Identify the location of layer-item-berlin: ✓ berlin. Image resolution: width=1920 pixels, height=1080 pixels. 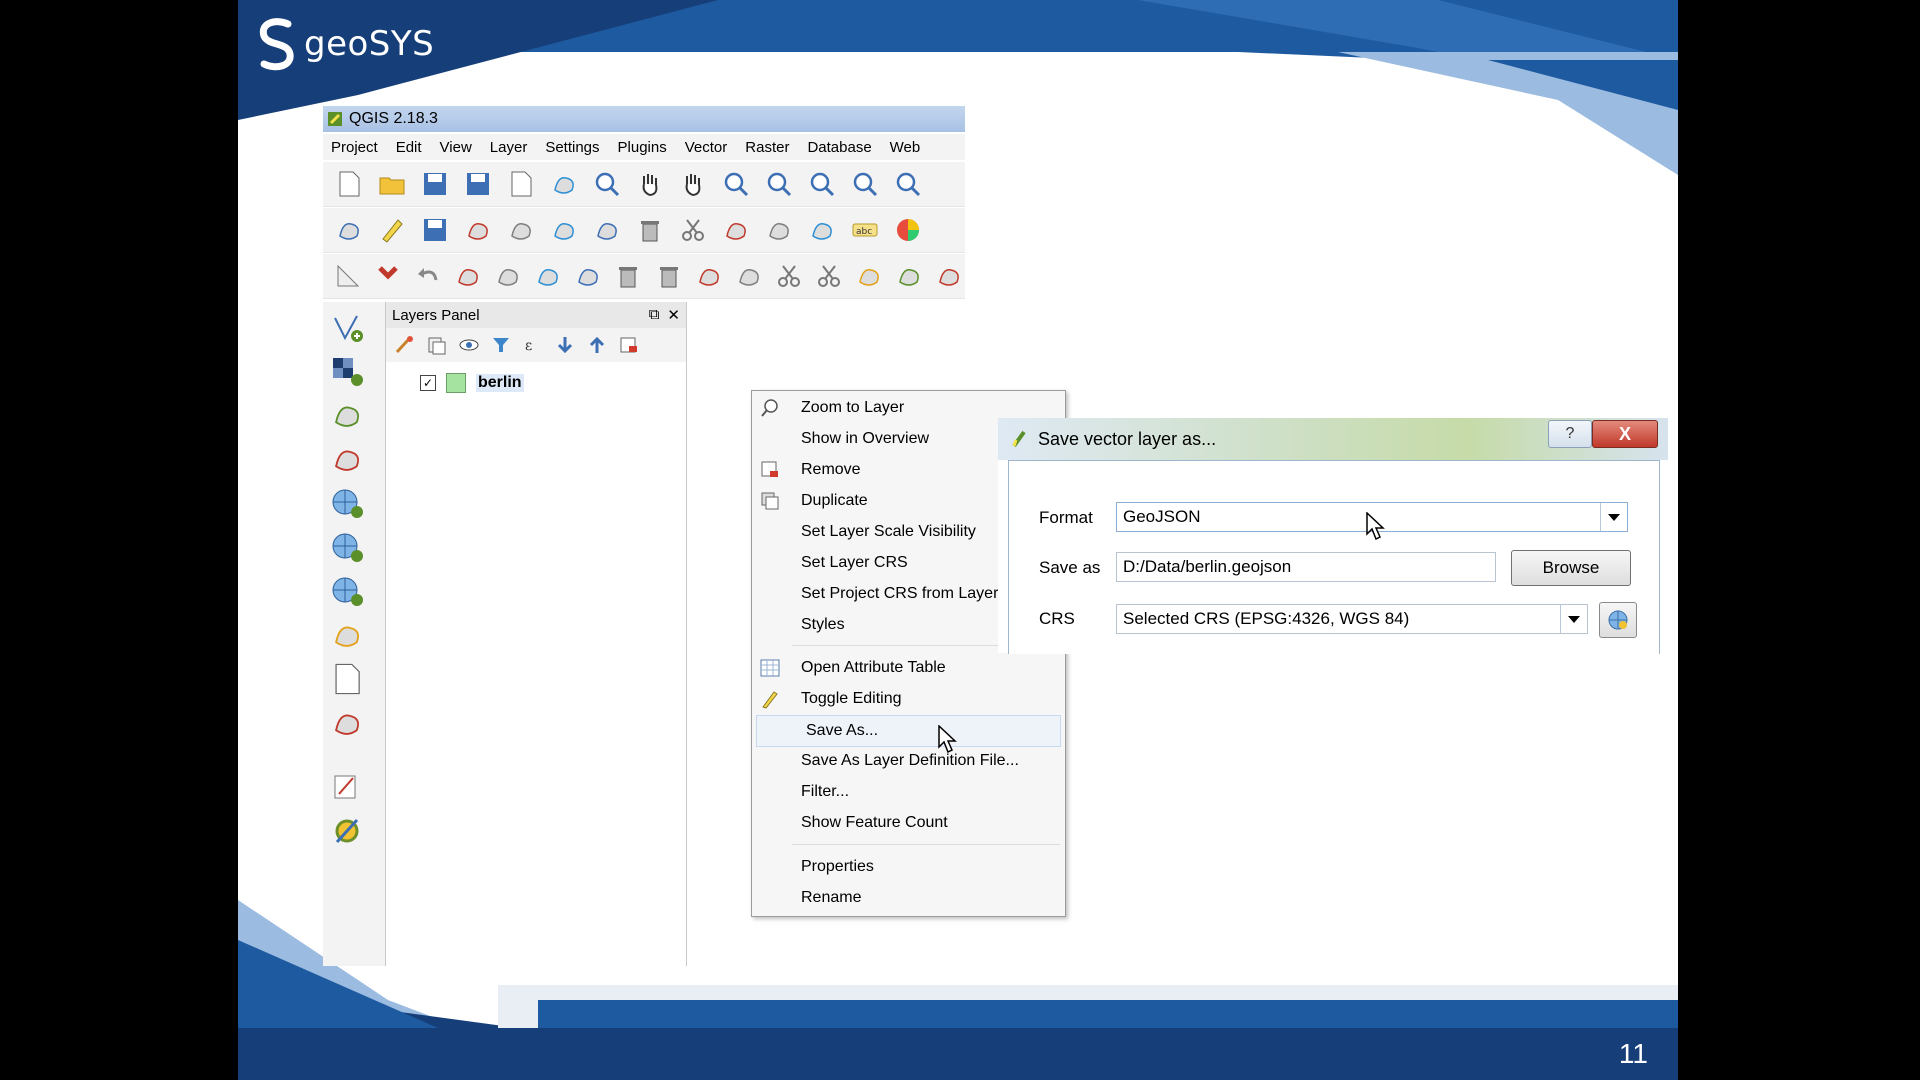
(472, 383).